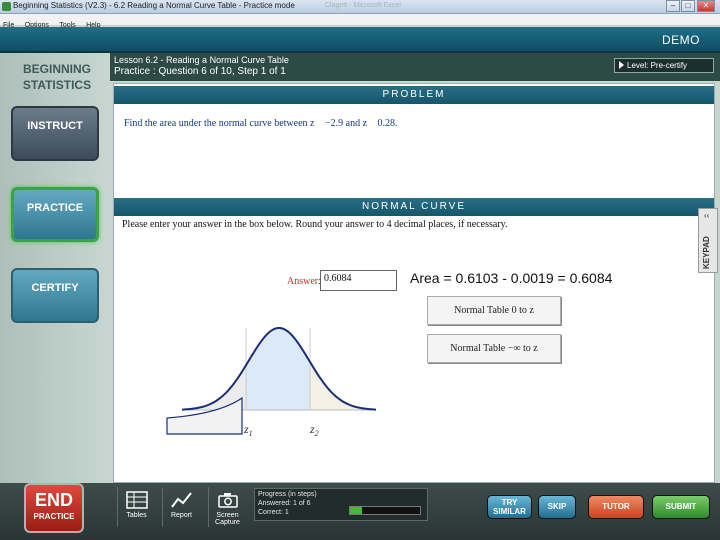 Image resolution: width=720 pixels, height=540 pixels. What do you see at coordinates (363, 5) in the screenshot?
I see `background-window-title: Clagett - Microsoft Excel` at bounding box center [363, 5].